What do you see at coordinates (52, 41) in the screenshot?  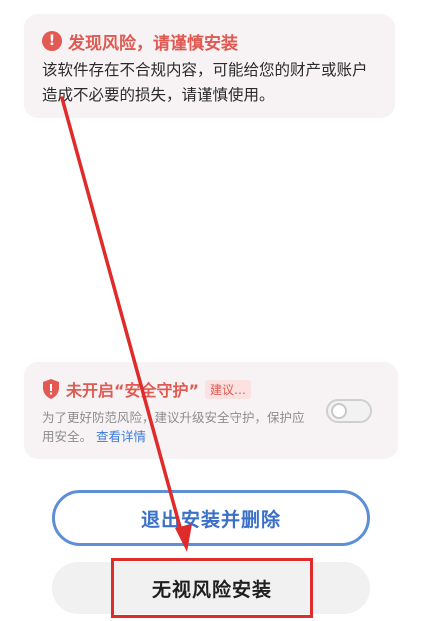 I see `exclamation-icon: !` at bounding box center [52, 41].